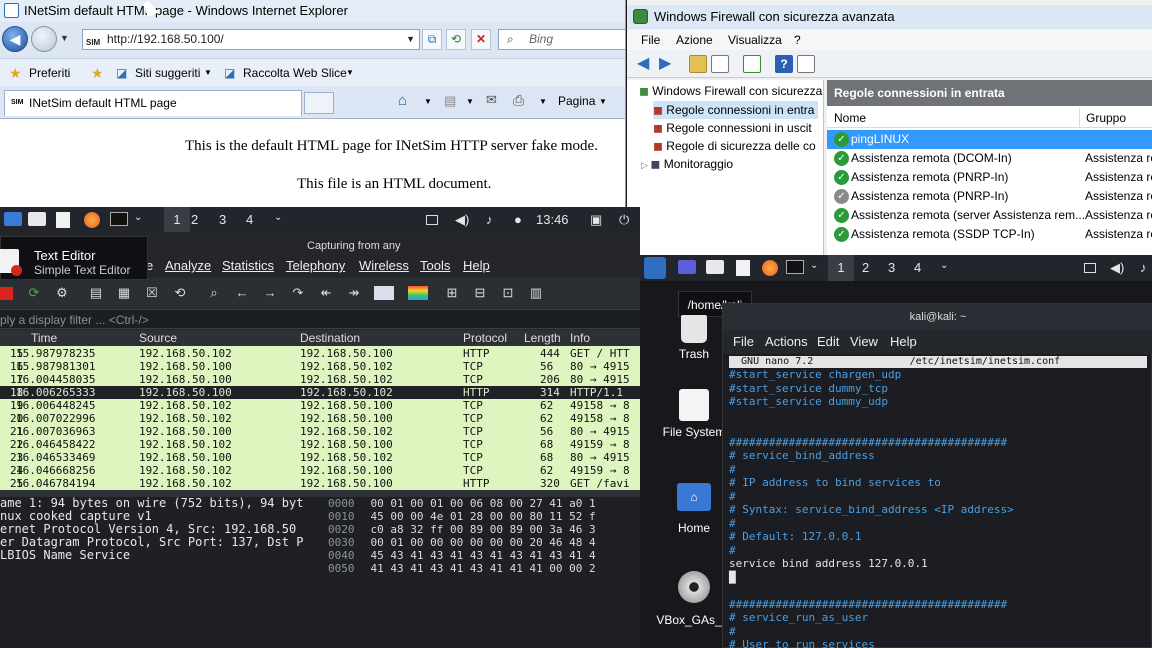 This screenshot has height=648, width=1152. I want to click on menu-tools: Tools, so click(435, 266).